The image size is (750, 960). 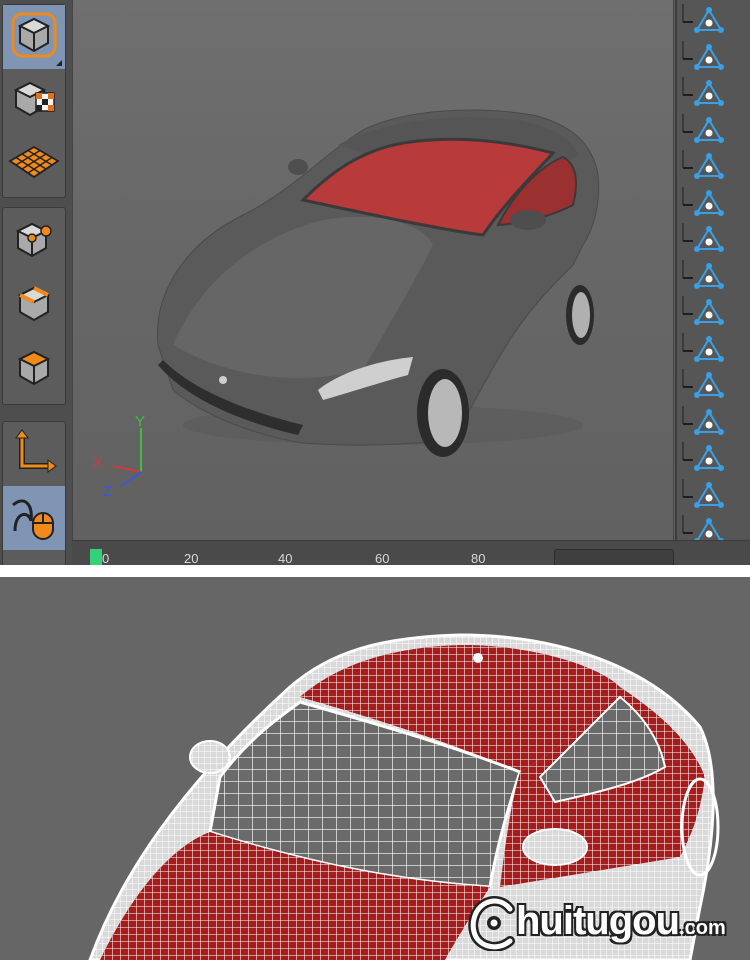 I want to click on mode-toolbar, so click(x=36, y=282).